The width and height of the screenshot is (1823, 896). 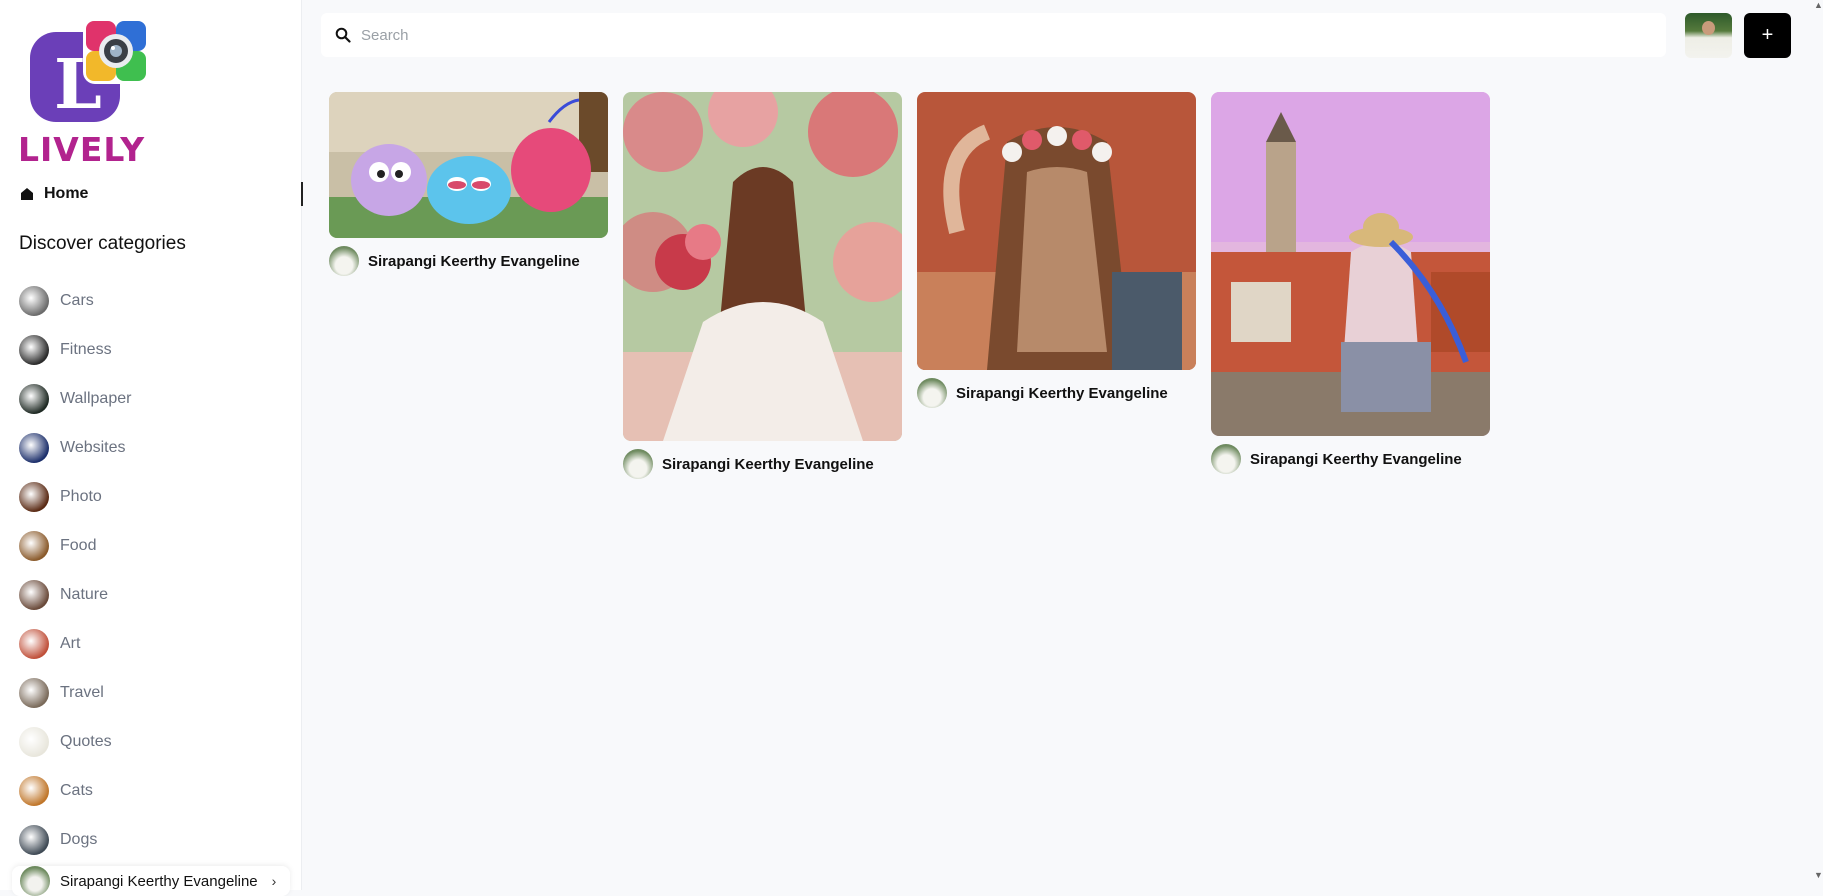 I want to click on category-label: Quotes, so click(x=86, y=741).